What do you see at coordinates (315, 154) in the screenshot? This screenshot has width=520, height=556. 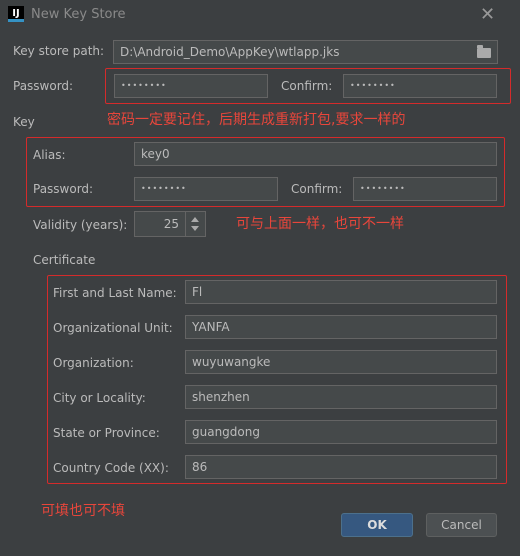 I see `alias-input: key0` at bounding box center [315, 154].